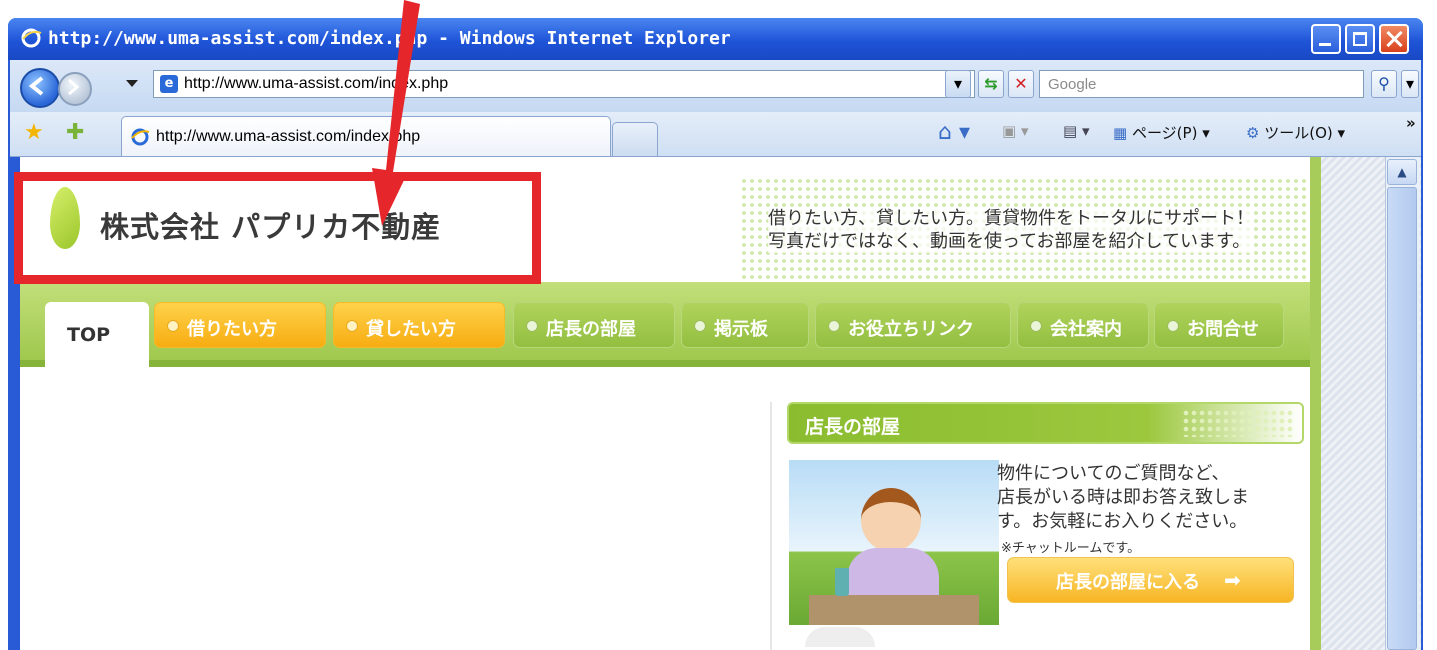 The image size is (1437, 650). I want to click on gear-icon: ⚙, so click(1253, 133).